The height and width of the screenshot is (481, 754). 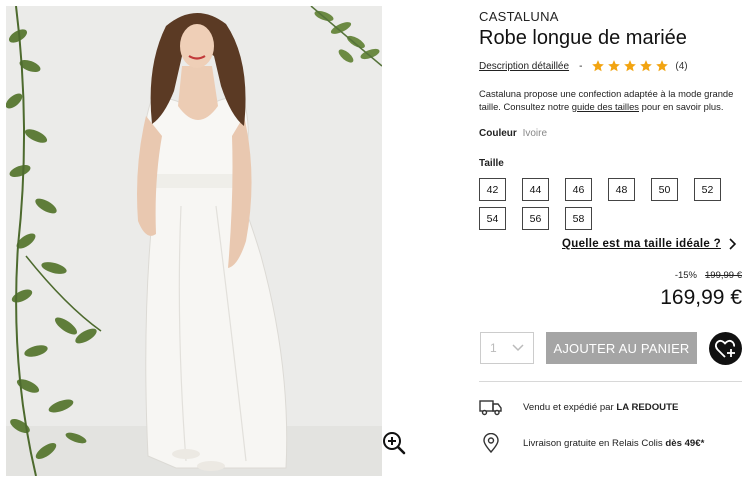 What do you see at coordinates (707, 189) in the screenshot?
I see `size-option-52: 52` at bounding box center [707, 189].